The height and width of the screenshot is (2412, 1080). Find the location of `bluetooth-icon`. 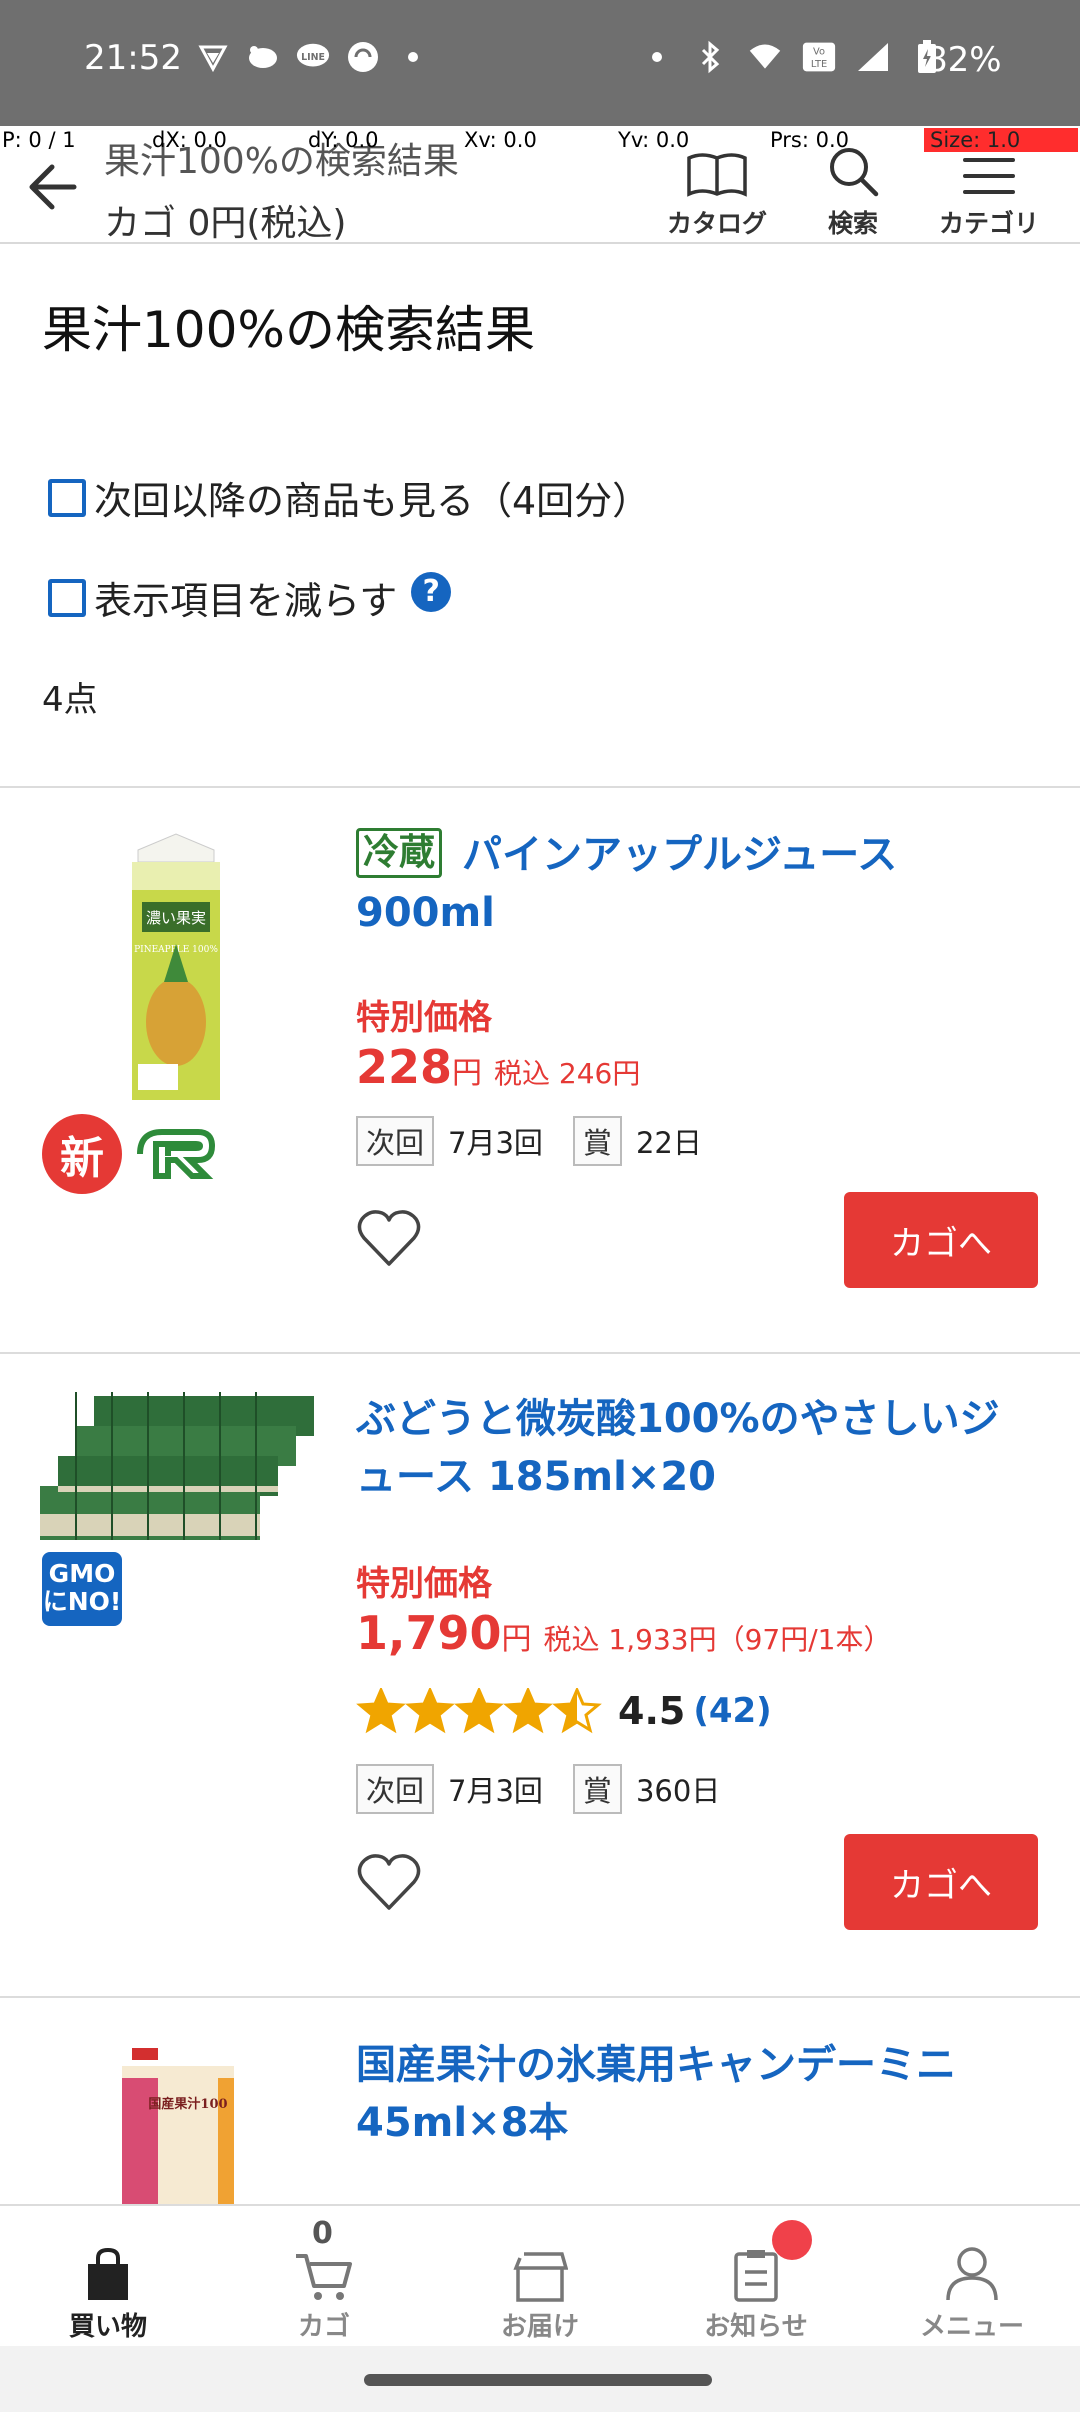

bluetooth-icon is located at coordinates (711, 57).